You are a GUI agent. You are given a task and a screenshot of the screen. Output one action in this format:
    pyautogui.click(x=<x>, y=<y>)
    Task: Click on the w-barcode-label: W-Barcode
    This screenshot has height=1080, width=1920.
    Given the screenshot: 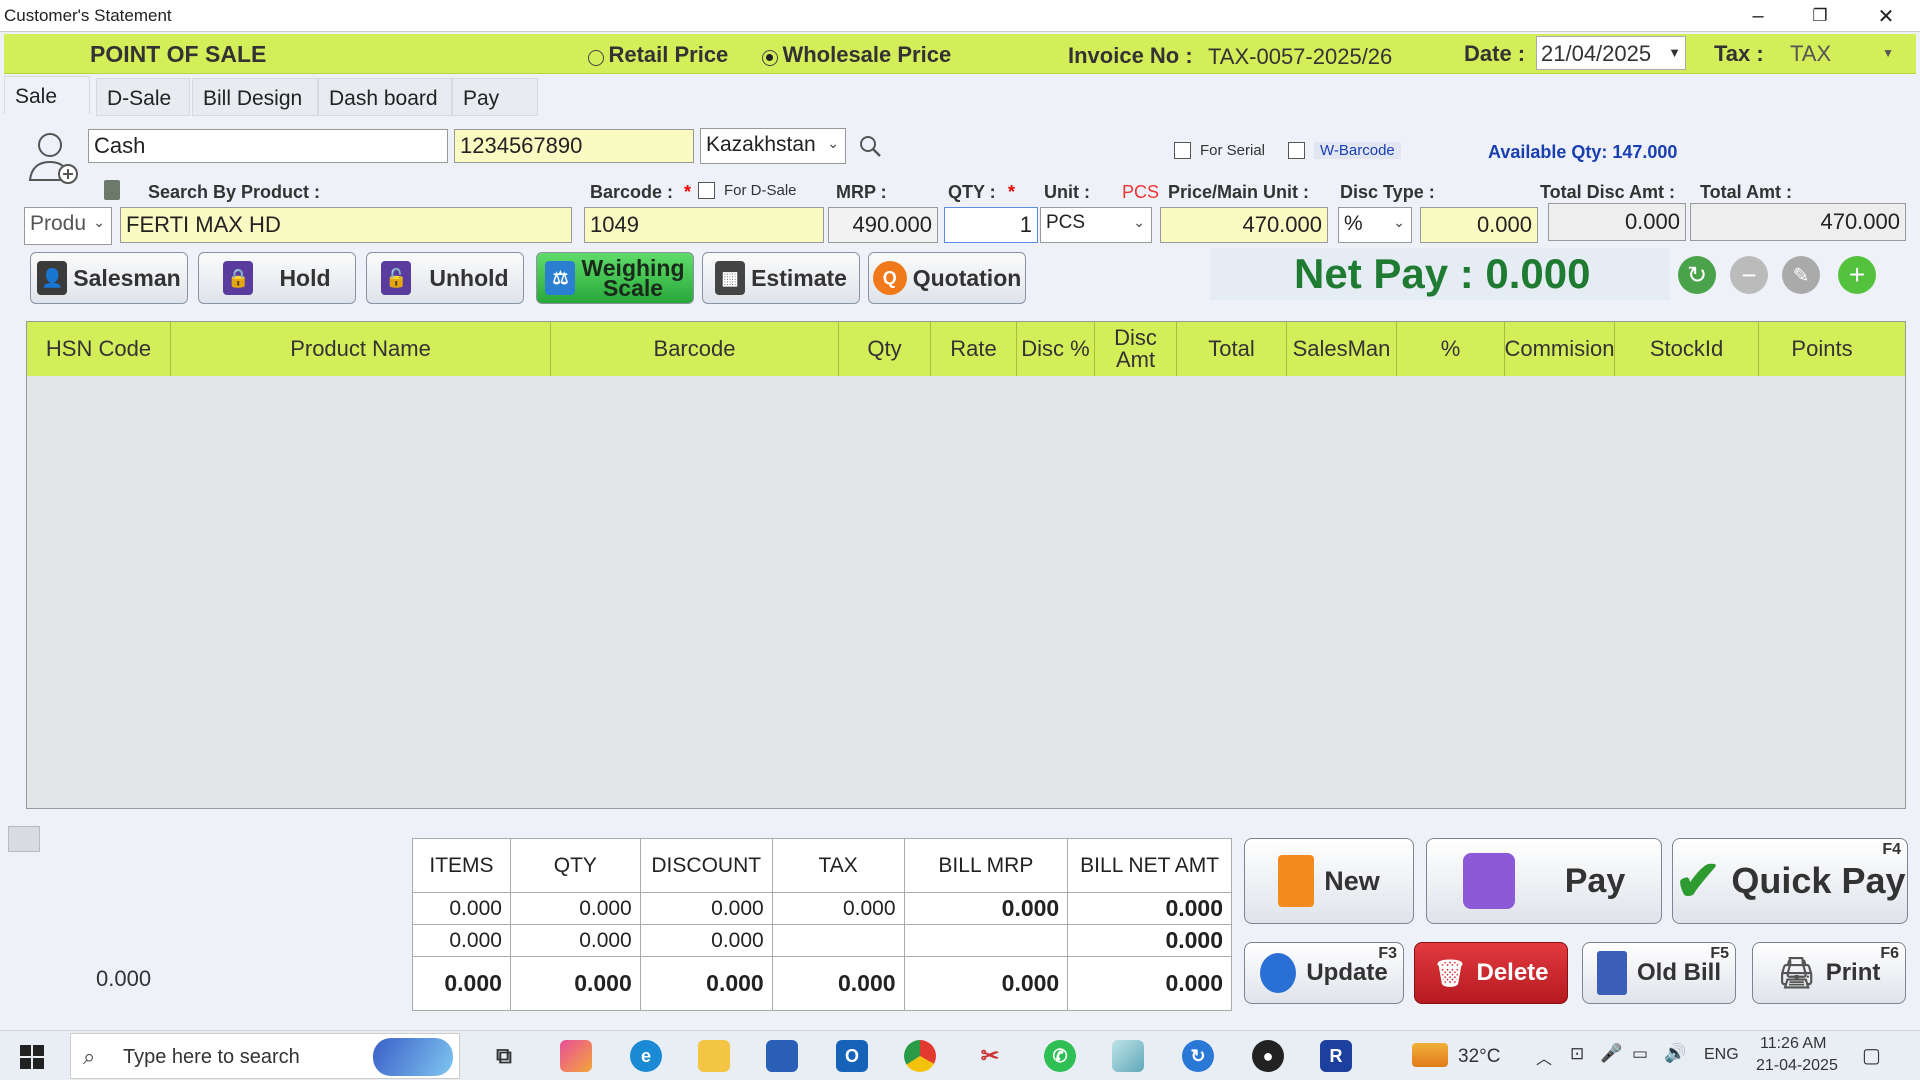 What is the action you would take?
    pyautogui.click(x=1357, y=150)
    